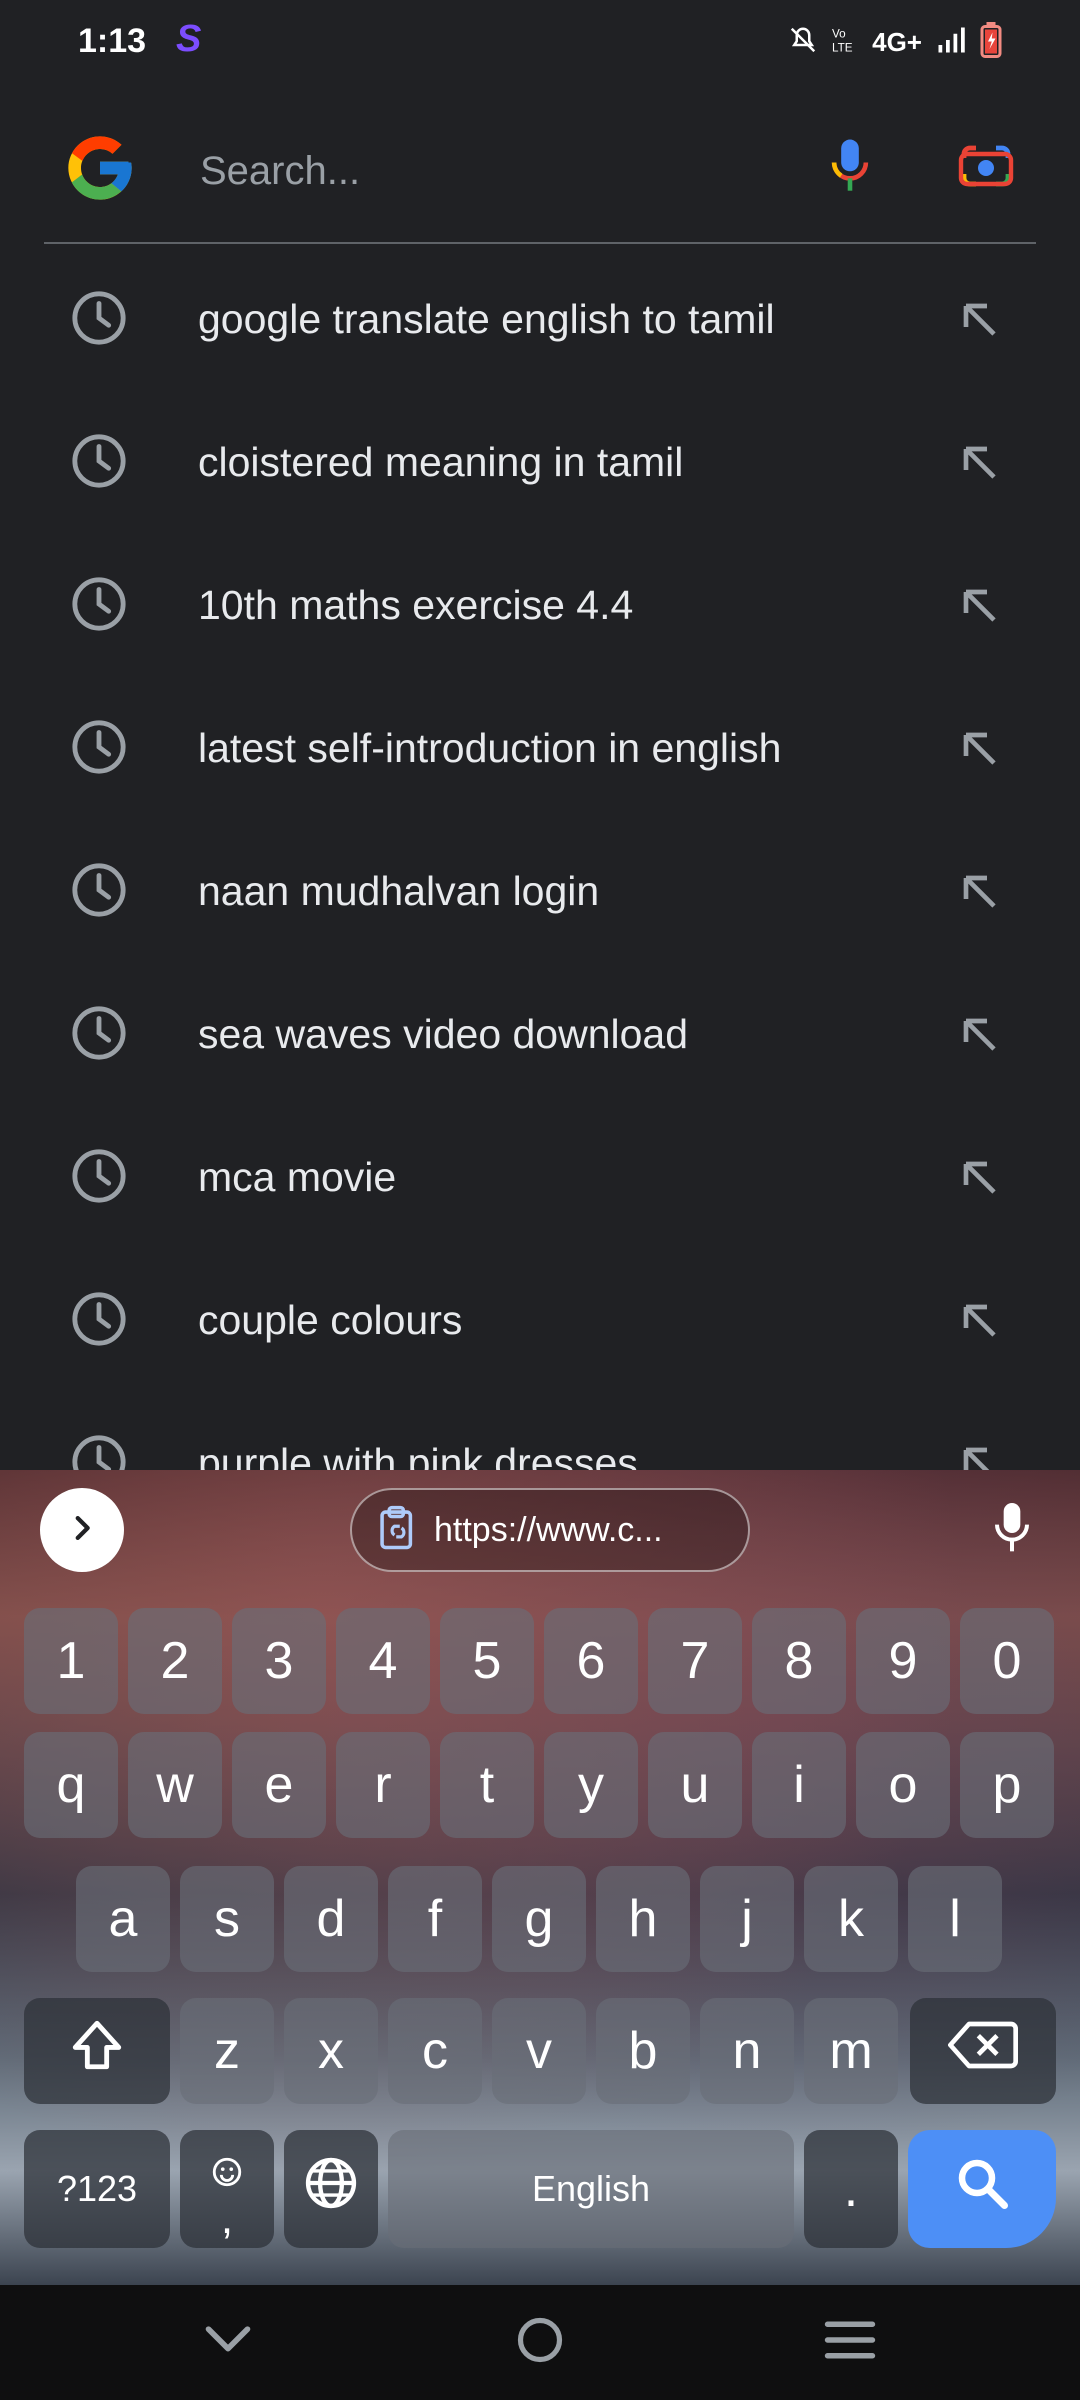 This screenshot has height=2400, width=1080. What do you see at coordinates (903, 1661) in the screenshot?
I see `key-9: 9` at bounding box center [903, 1661].